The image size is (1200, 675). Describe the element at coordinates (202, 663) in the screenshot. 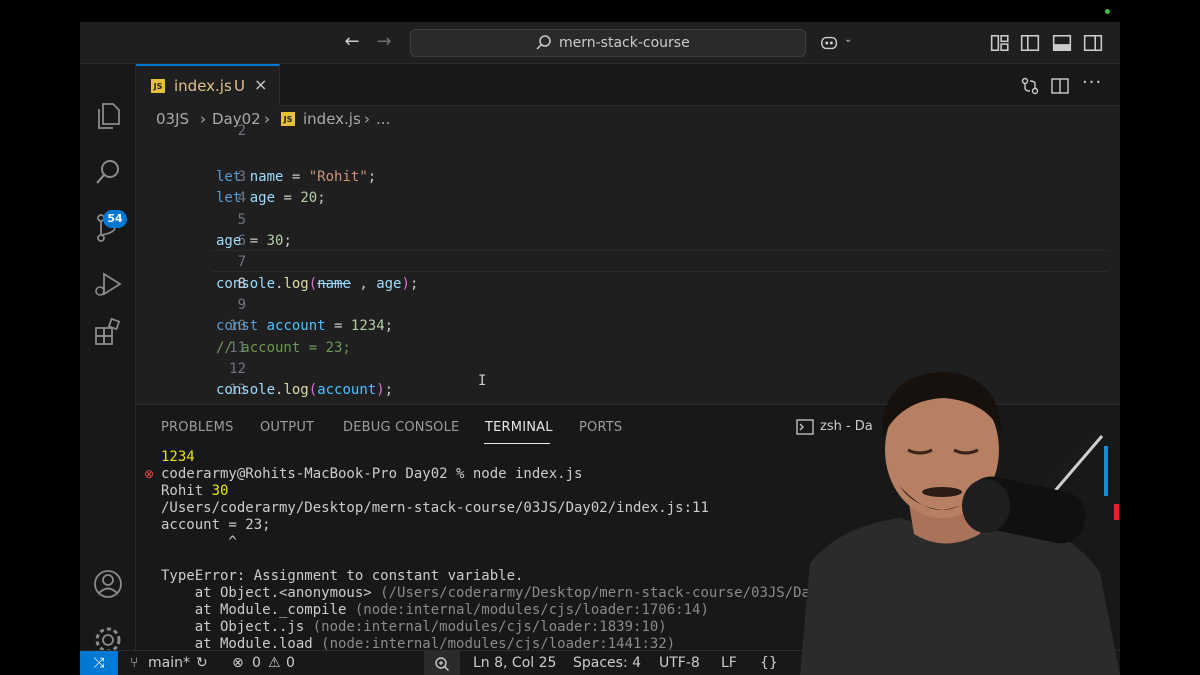

I see `sync-icon: ↻` at that location.